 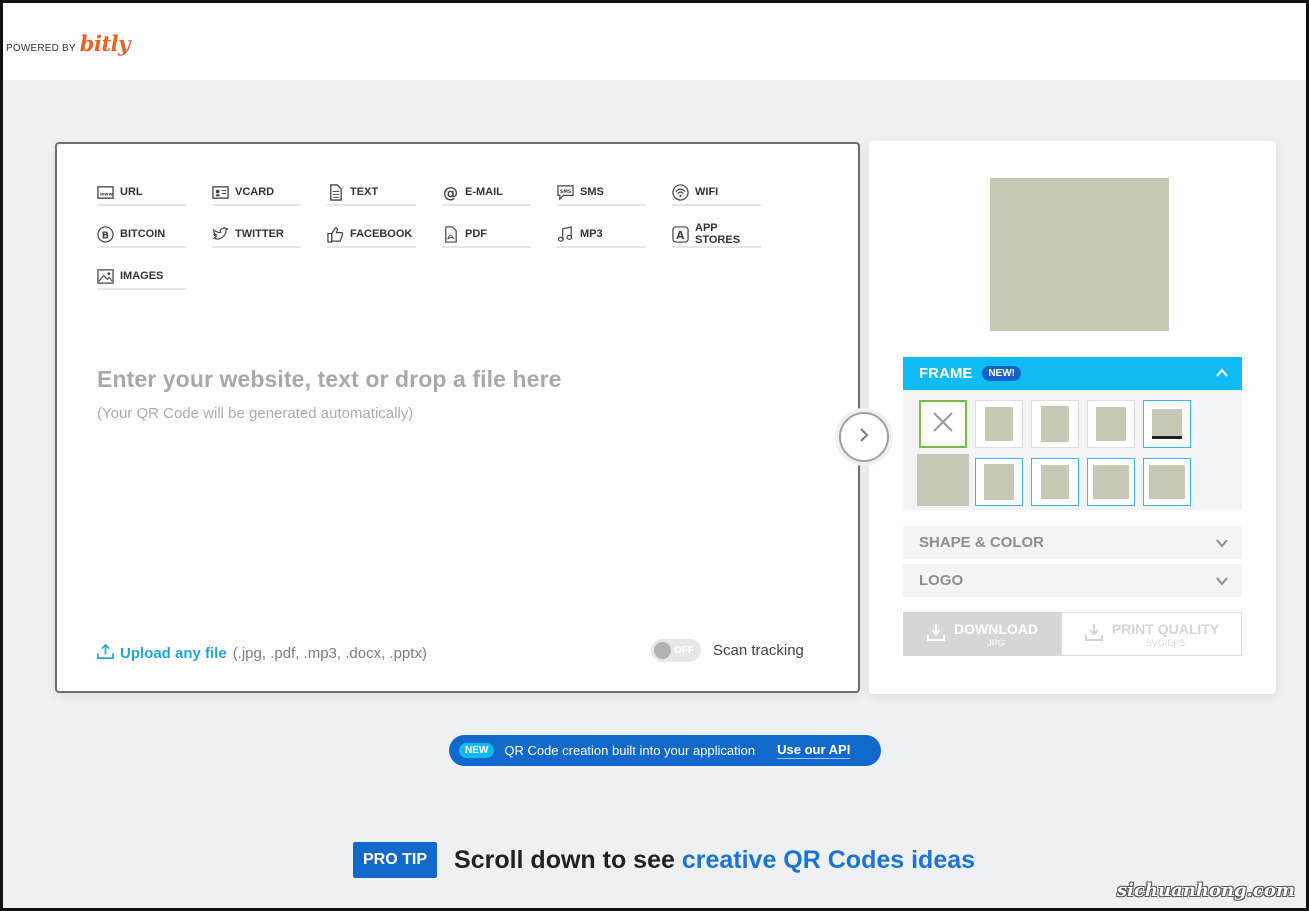 I want to click on at-icon: @, so click(x=450, y=192).